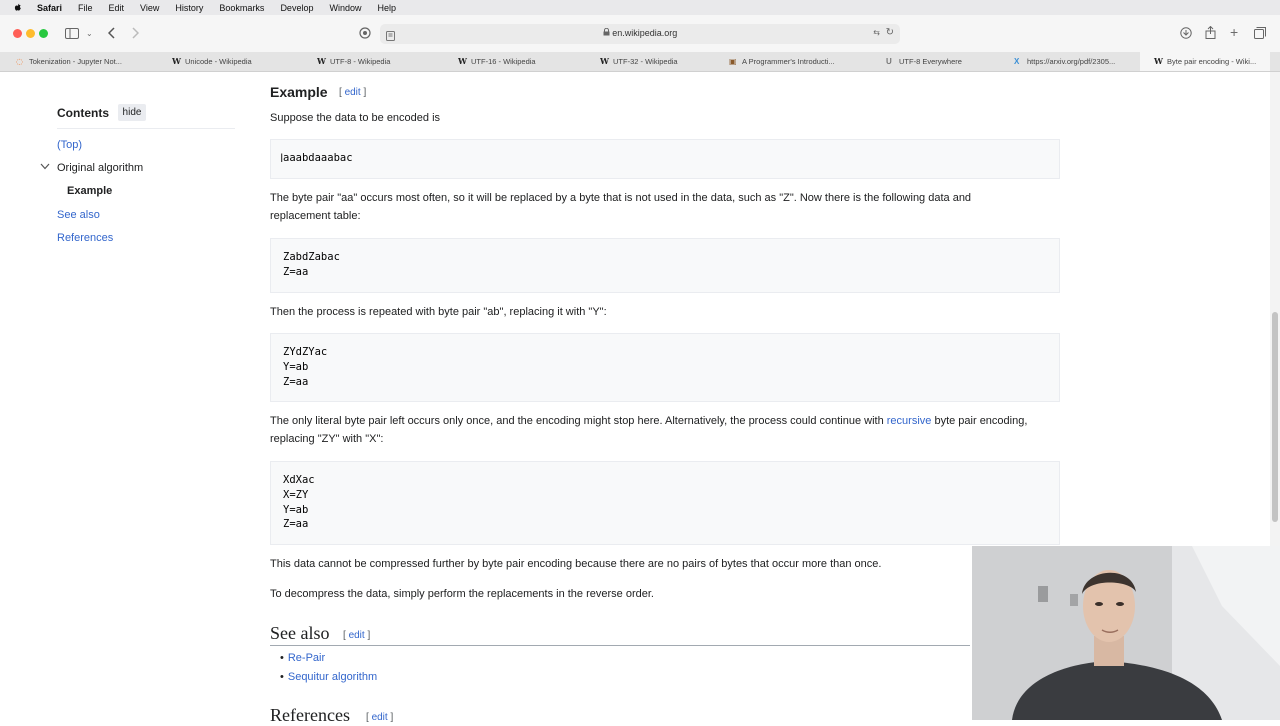 This screenshot has height=726, width=1280. I want to click on code-block-2: ZabdZabac Z=aa, so click(665, 265).